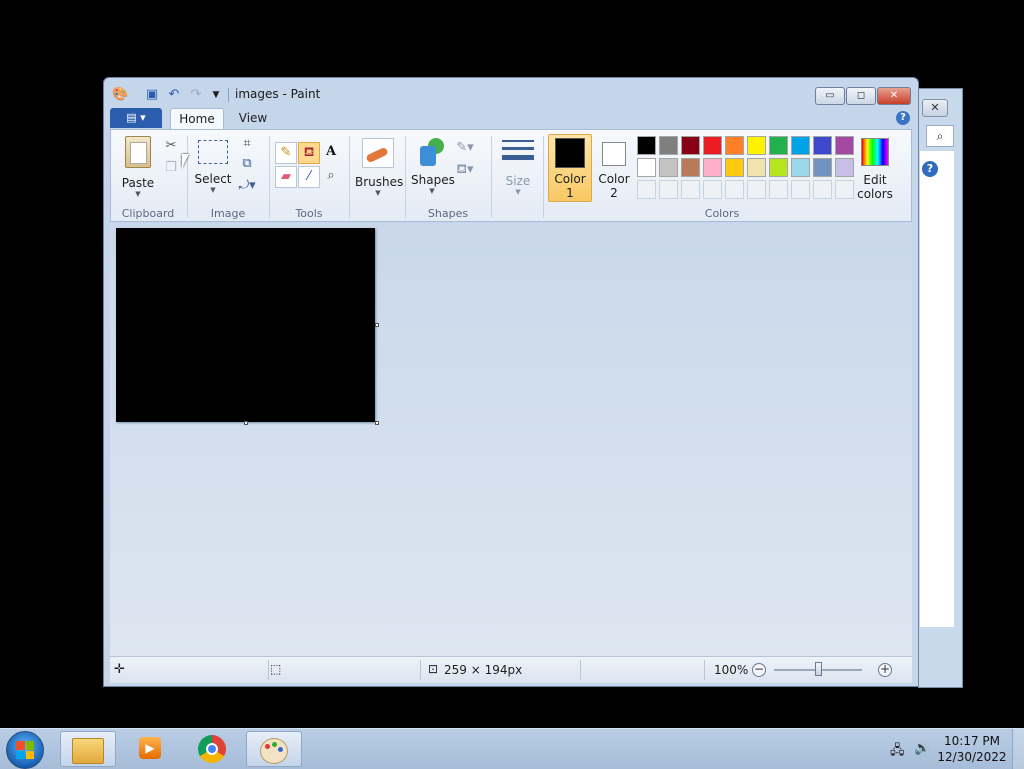 The height and width of the screenshot is (769, 1024). Describe the element at coordinates (818, 669) in the screenshot. I see `zoom-slider-thumb` at that location.